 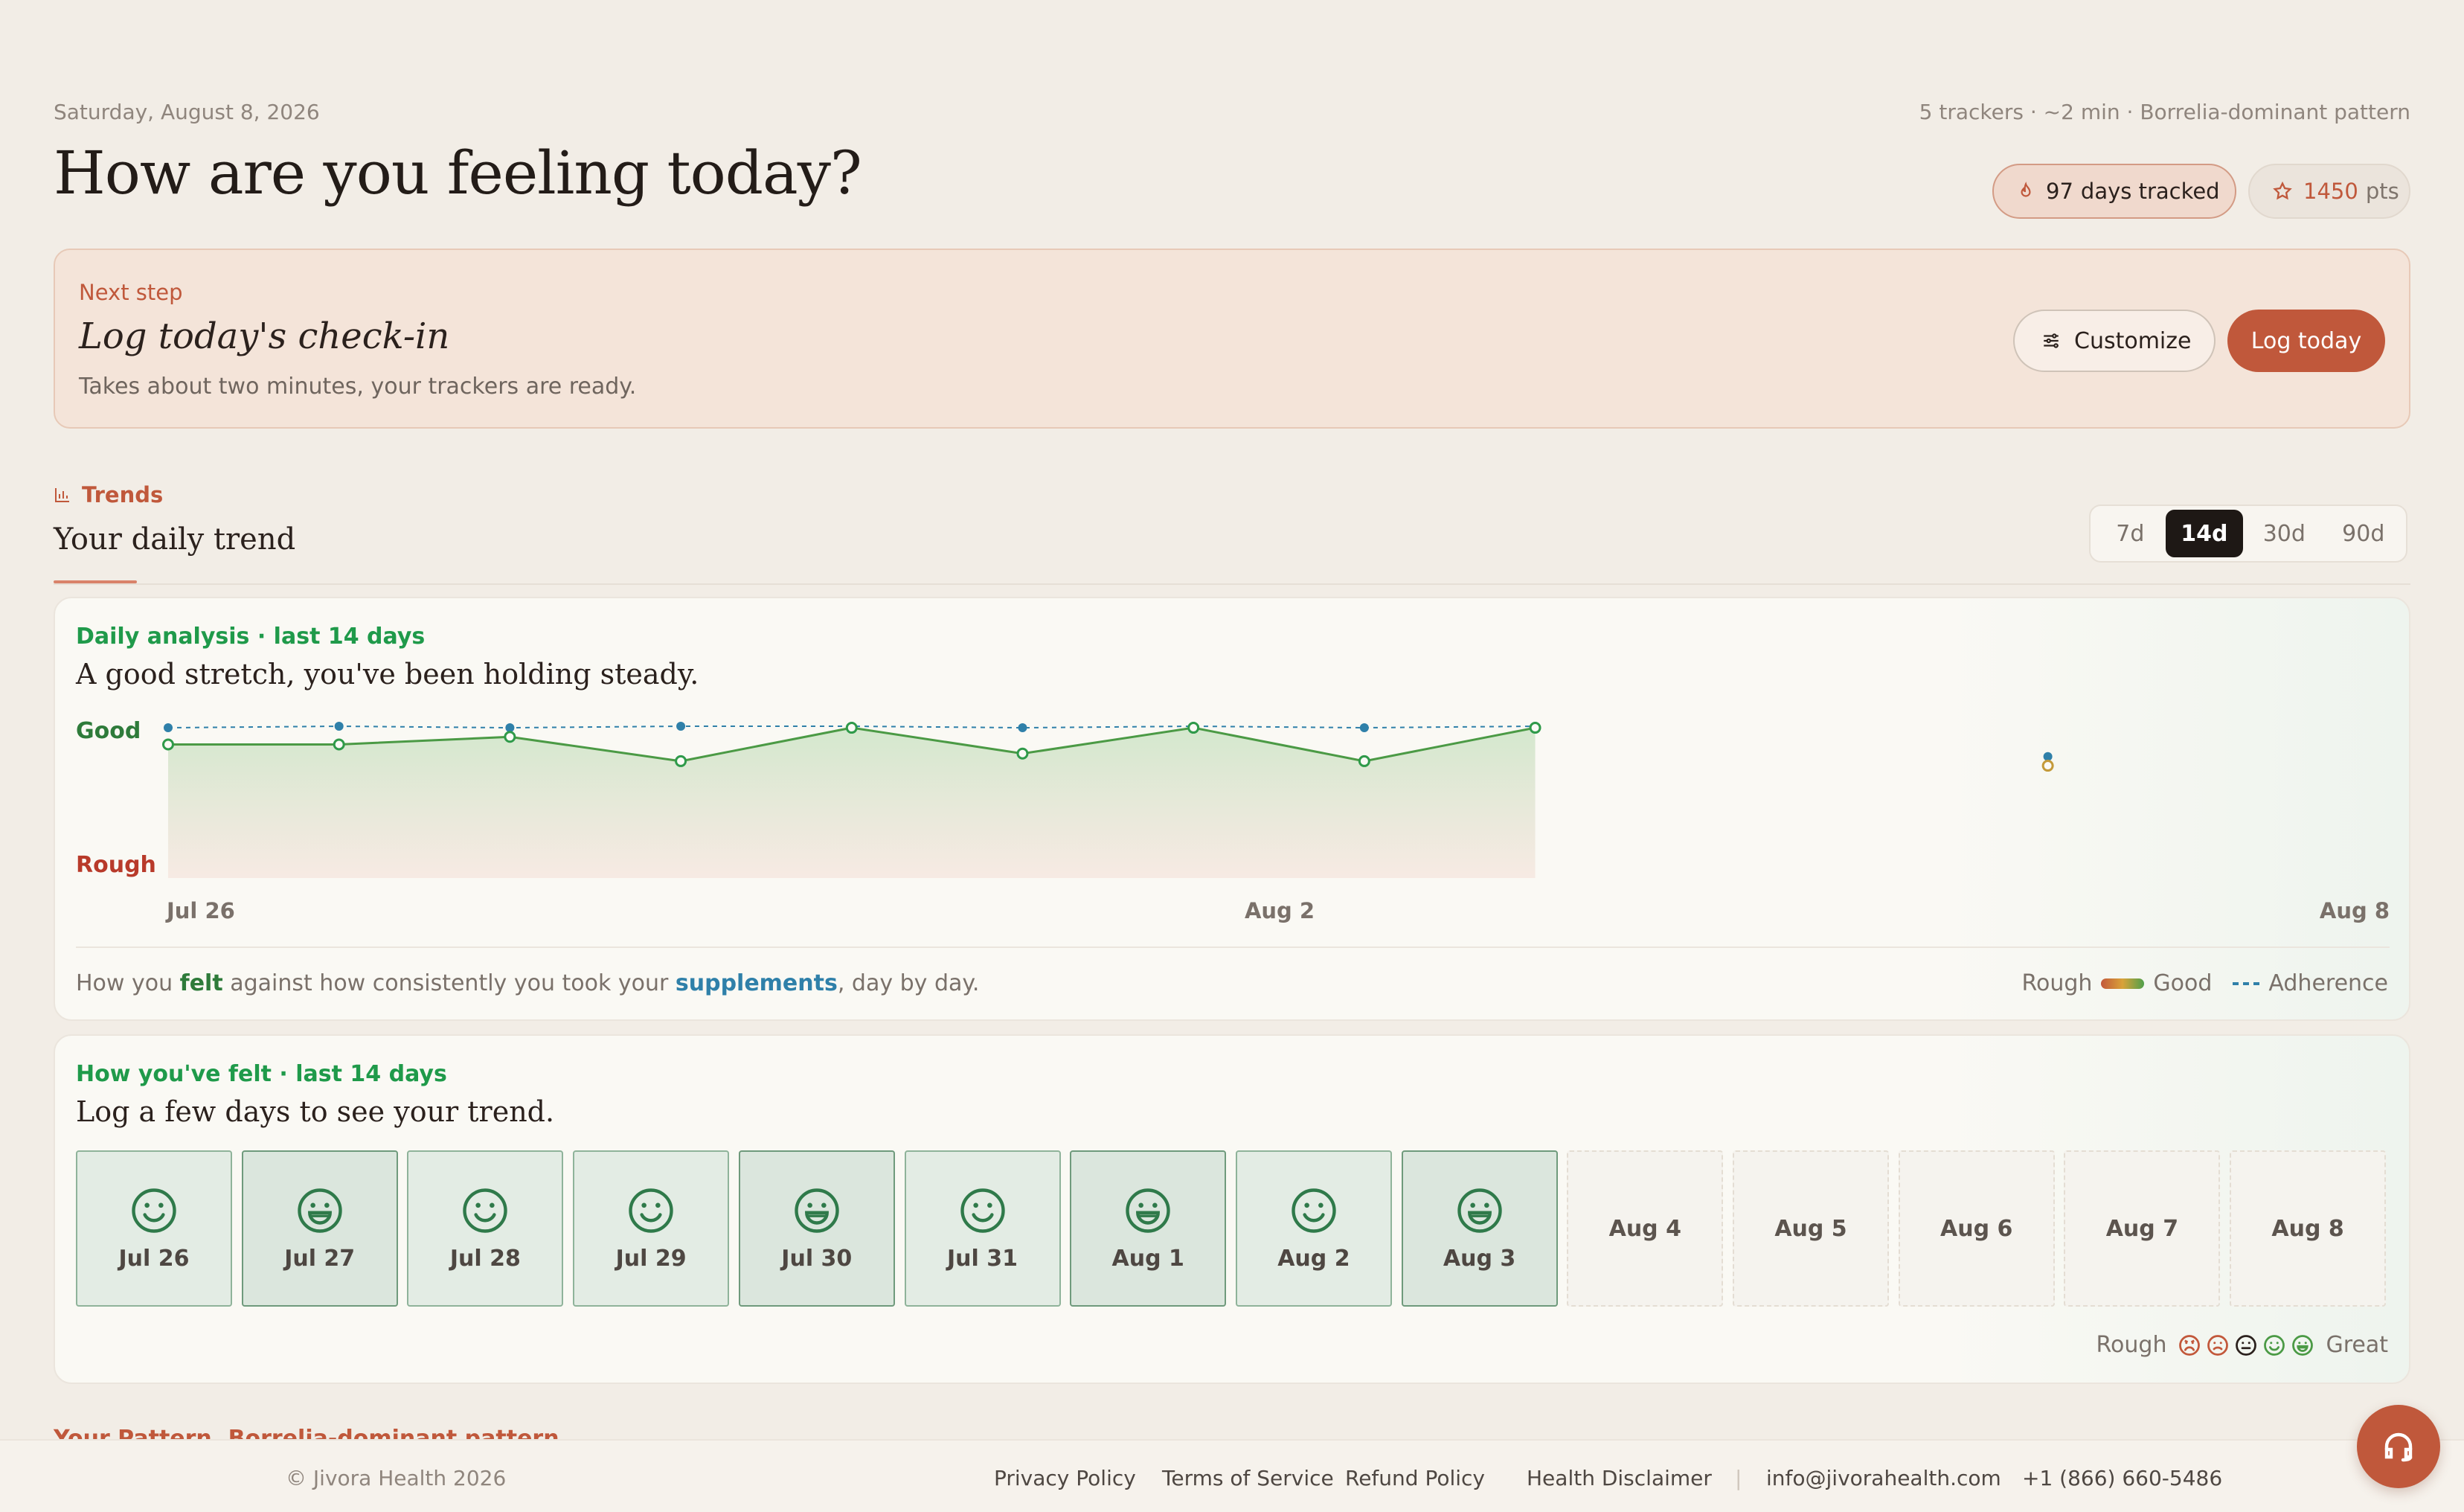 I want to click on mood-day-label: Aug 1, so click(x=1147, y=1259).